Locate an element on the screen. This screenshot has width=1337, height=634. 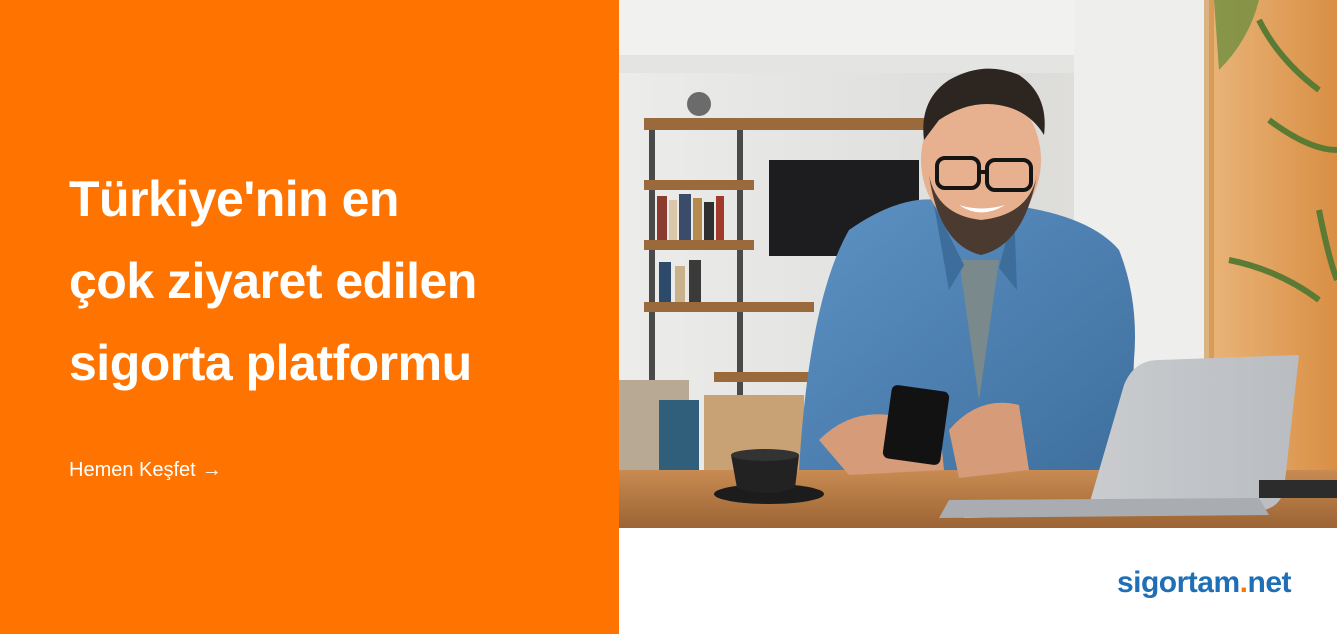
headline-line-3: sigorta platformu is located at coordinates (270, 363).